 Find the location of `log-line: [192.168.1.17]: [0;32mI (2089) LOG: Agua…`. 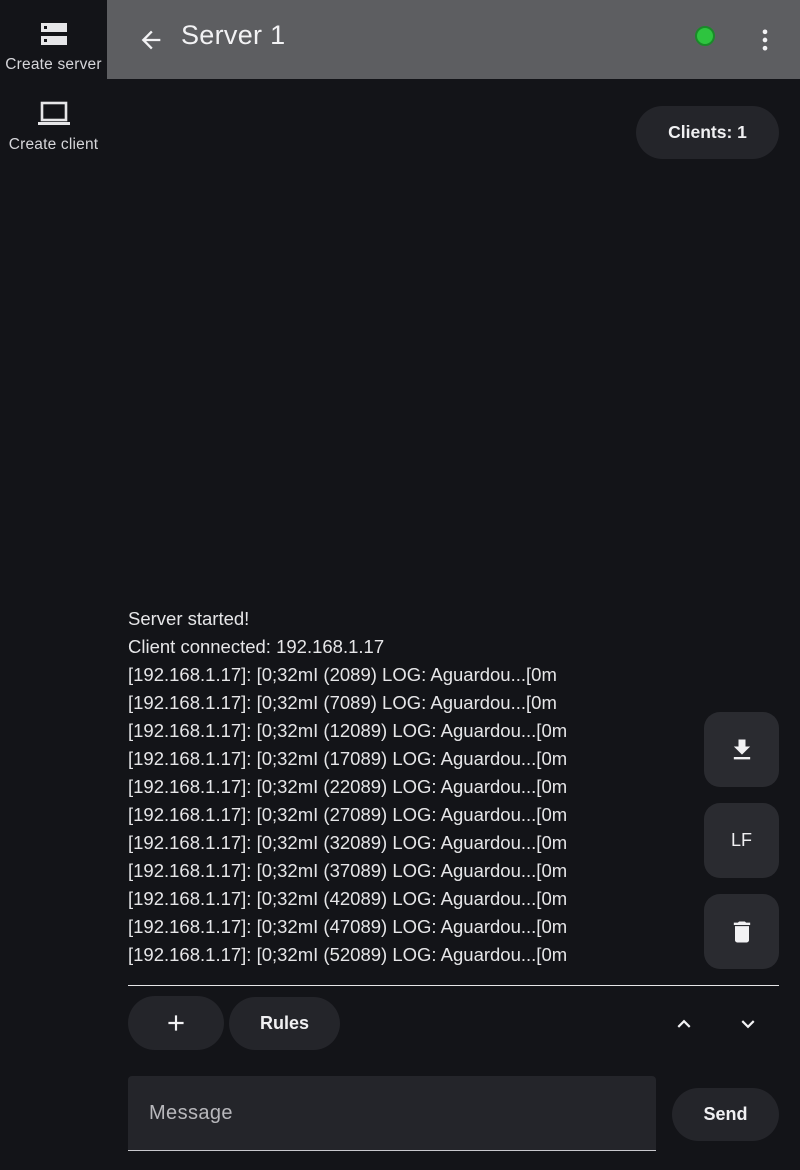

log-line: [192.168.1.17]: [0;32mI (2089) LOG: Agua… is located at coordinates (342, 674).